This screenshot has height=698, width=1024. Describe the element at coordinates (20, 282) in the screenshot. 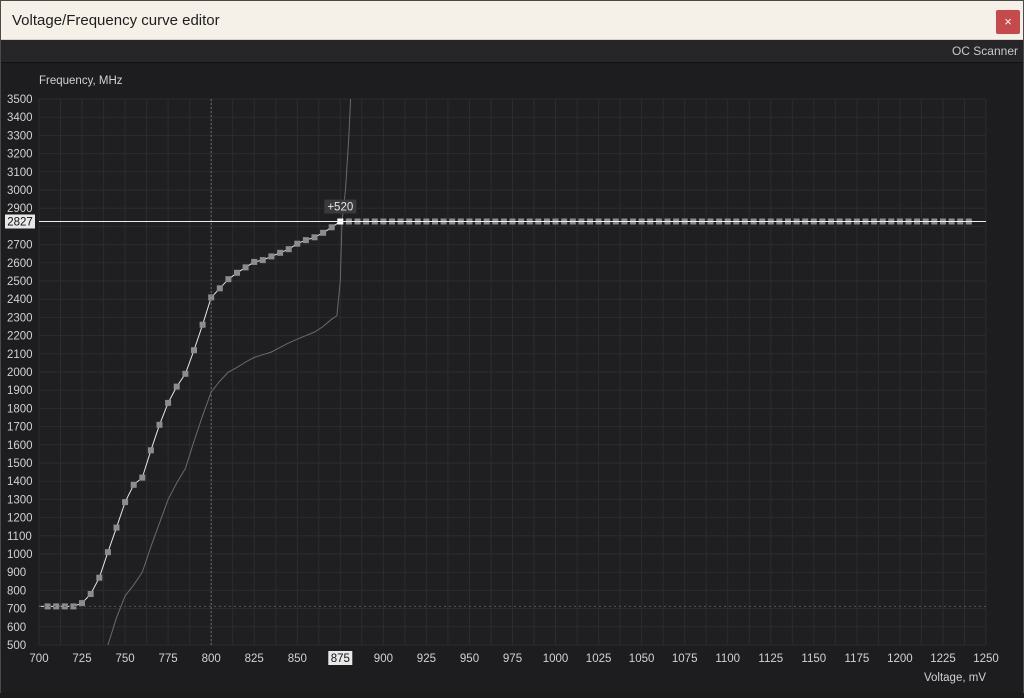

I see `y-tick-label: 2500` at that location.